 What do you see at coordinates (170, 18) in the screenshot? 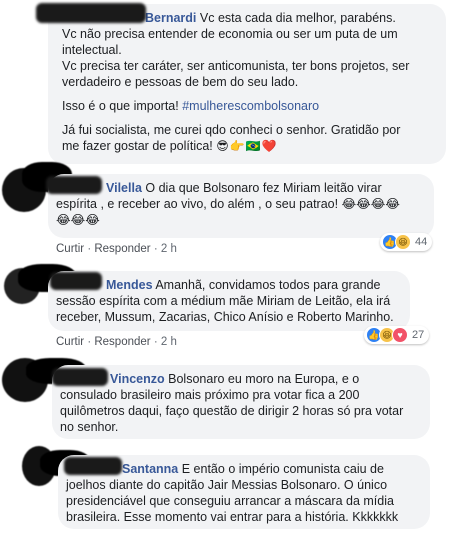
I see `comment-author: Bernardi` at bounding box center [170, 18].